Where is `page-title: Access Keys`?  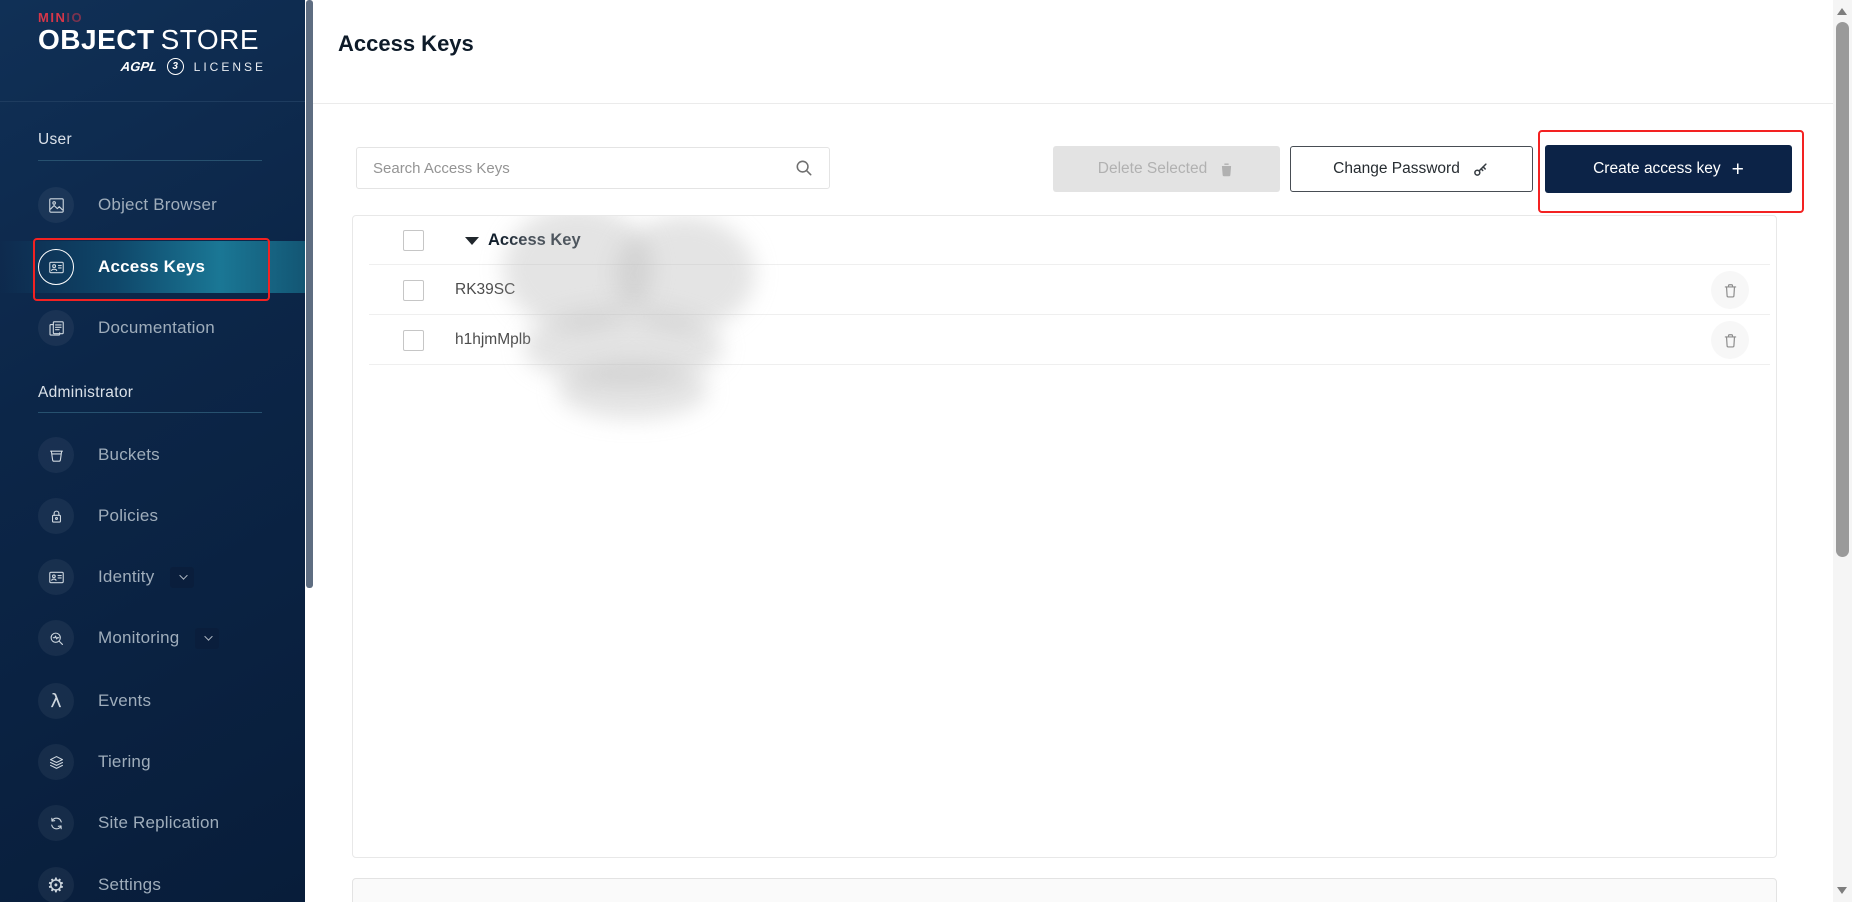
page-title: Access Keys is located at coordinates (406, 43).